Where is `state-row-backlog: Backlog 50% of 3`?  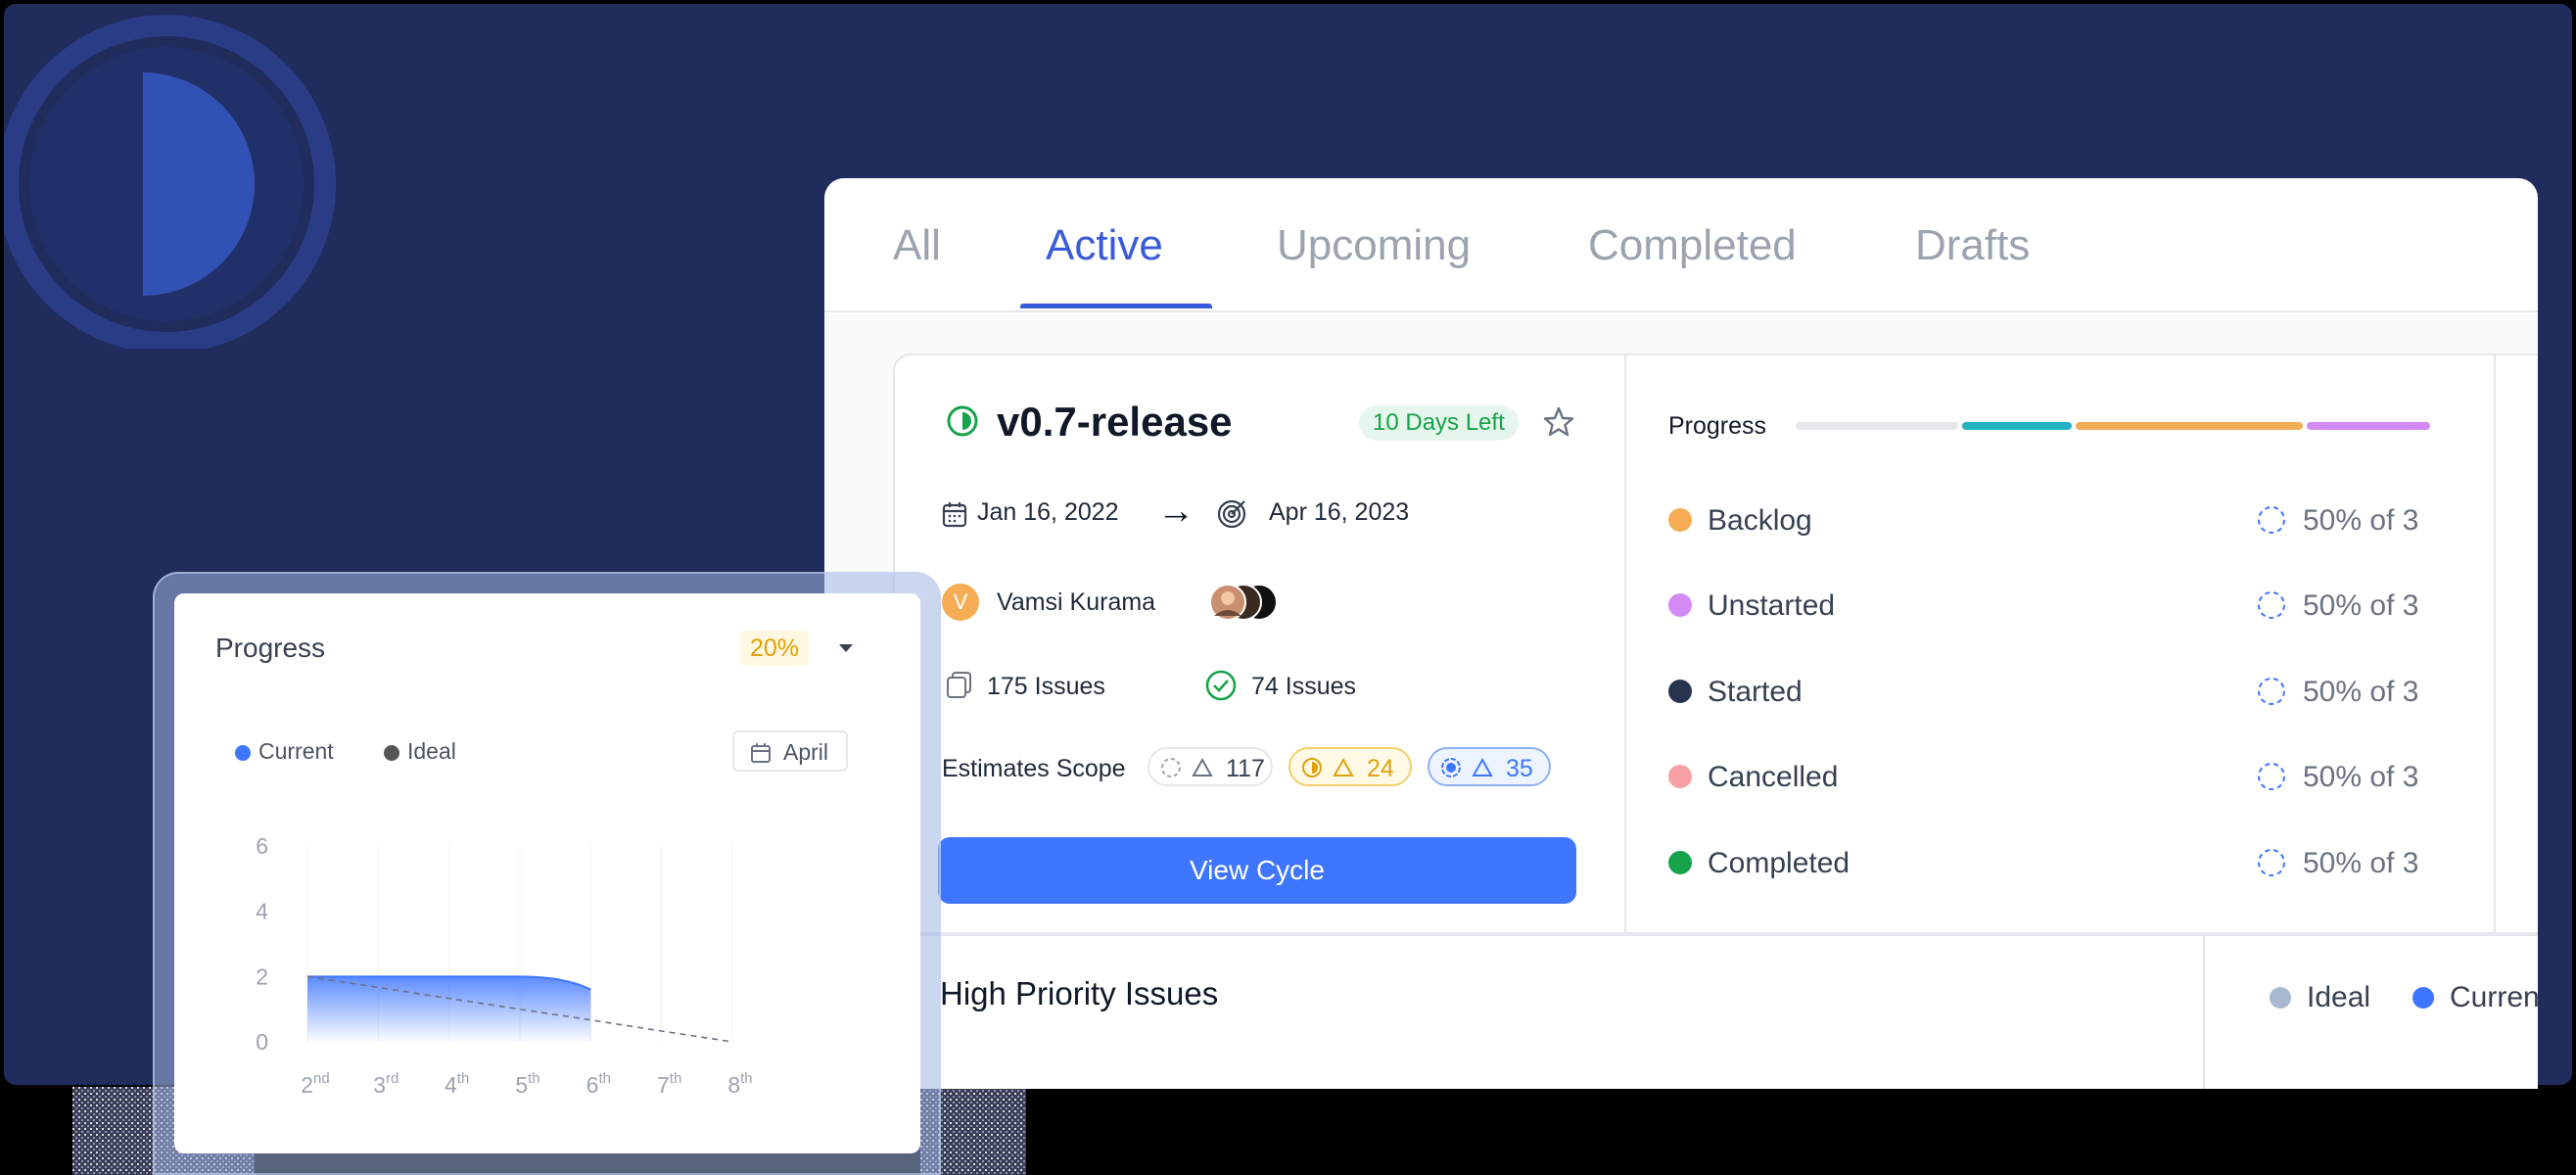
state-row-backlog: Backlog 50% of 3 is located at coordinates (2055, 520).